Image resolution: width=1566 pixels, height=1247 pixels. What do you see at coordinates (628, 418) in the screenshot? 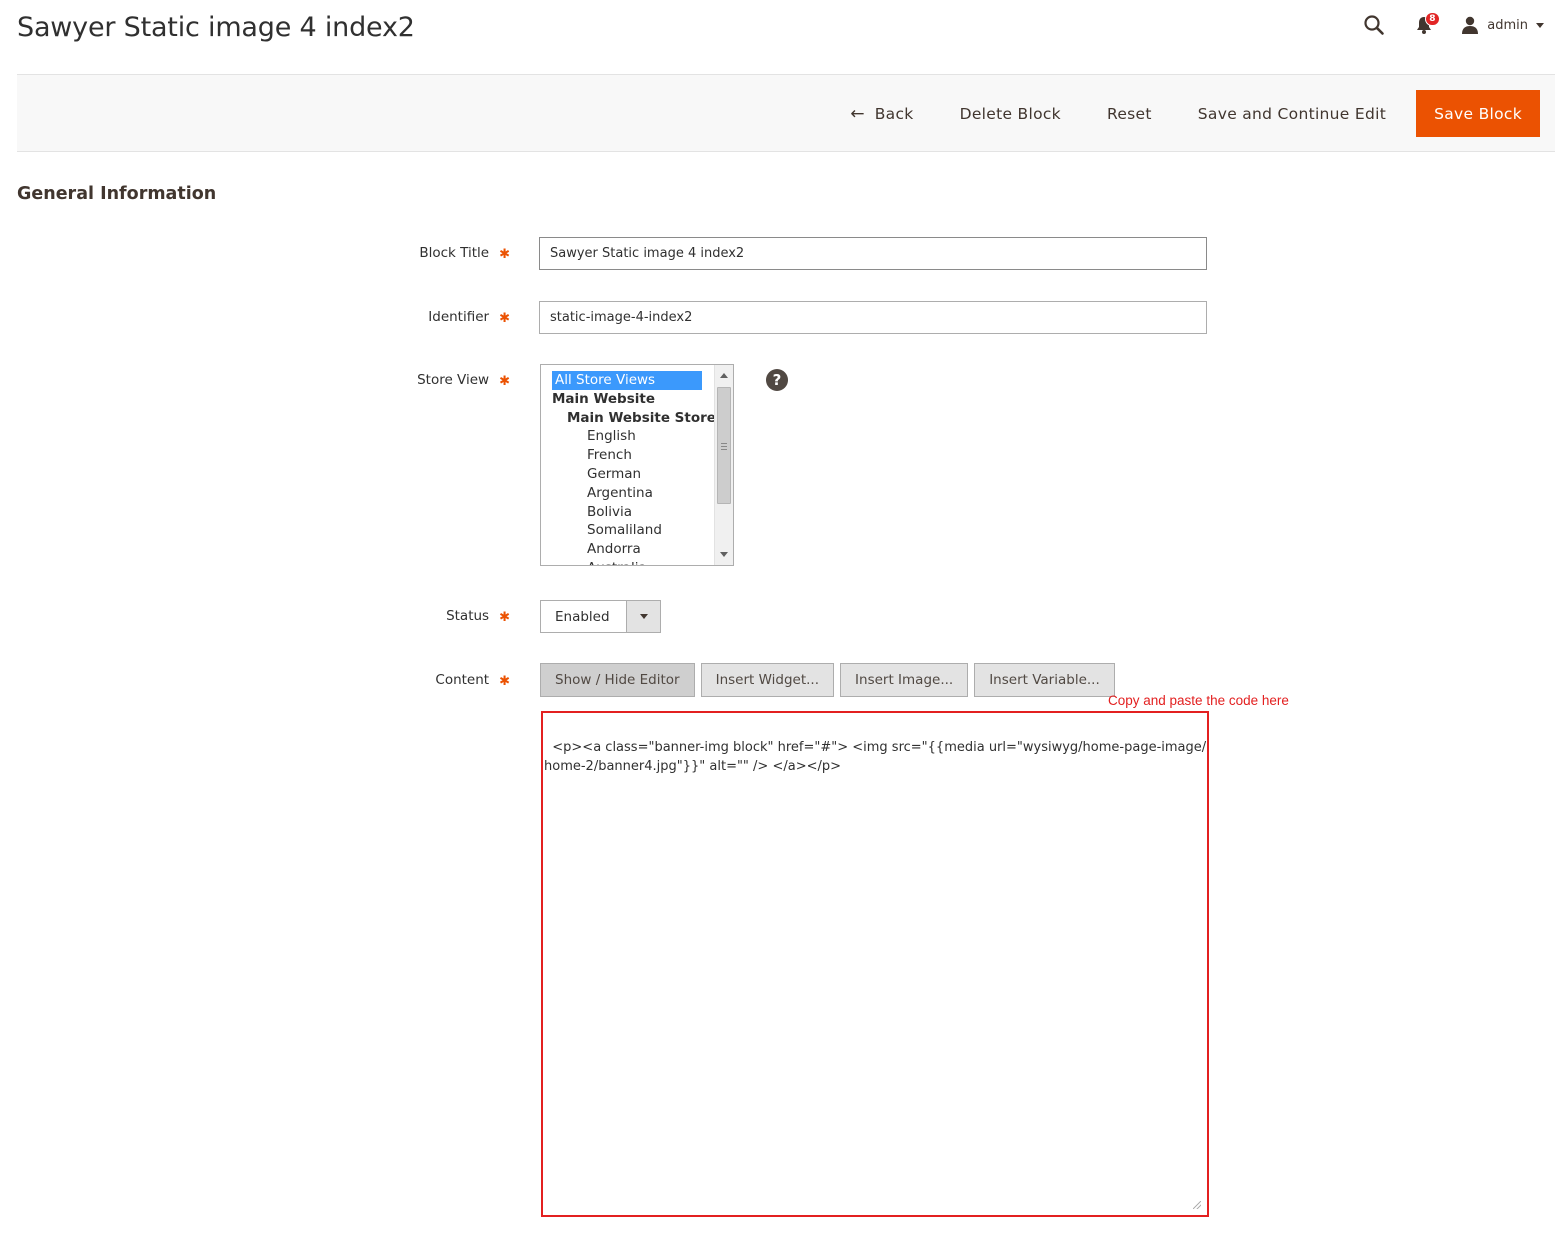
I see `store-view-option: Main Website Store` at bounding box center [628, 418].